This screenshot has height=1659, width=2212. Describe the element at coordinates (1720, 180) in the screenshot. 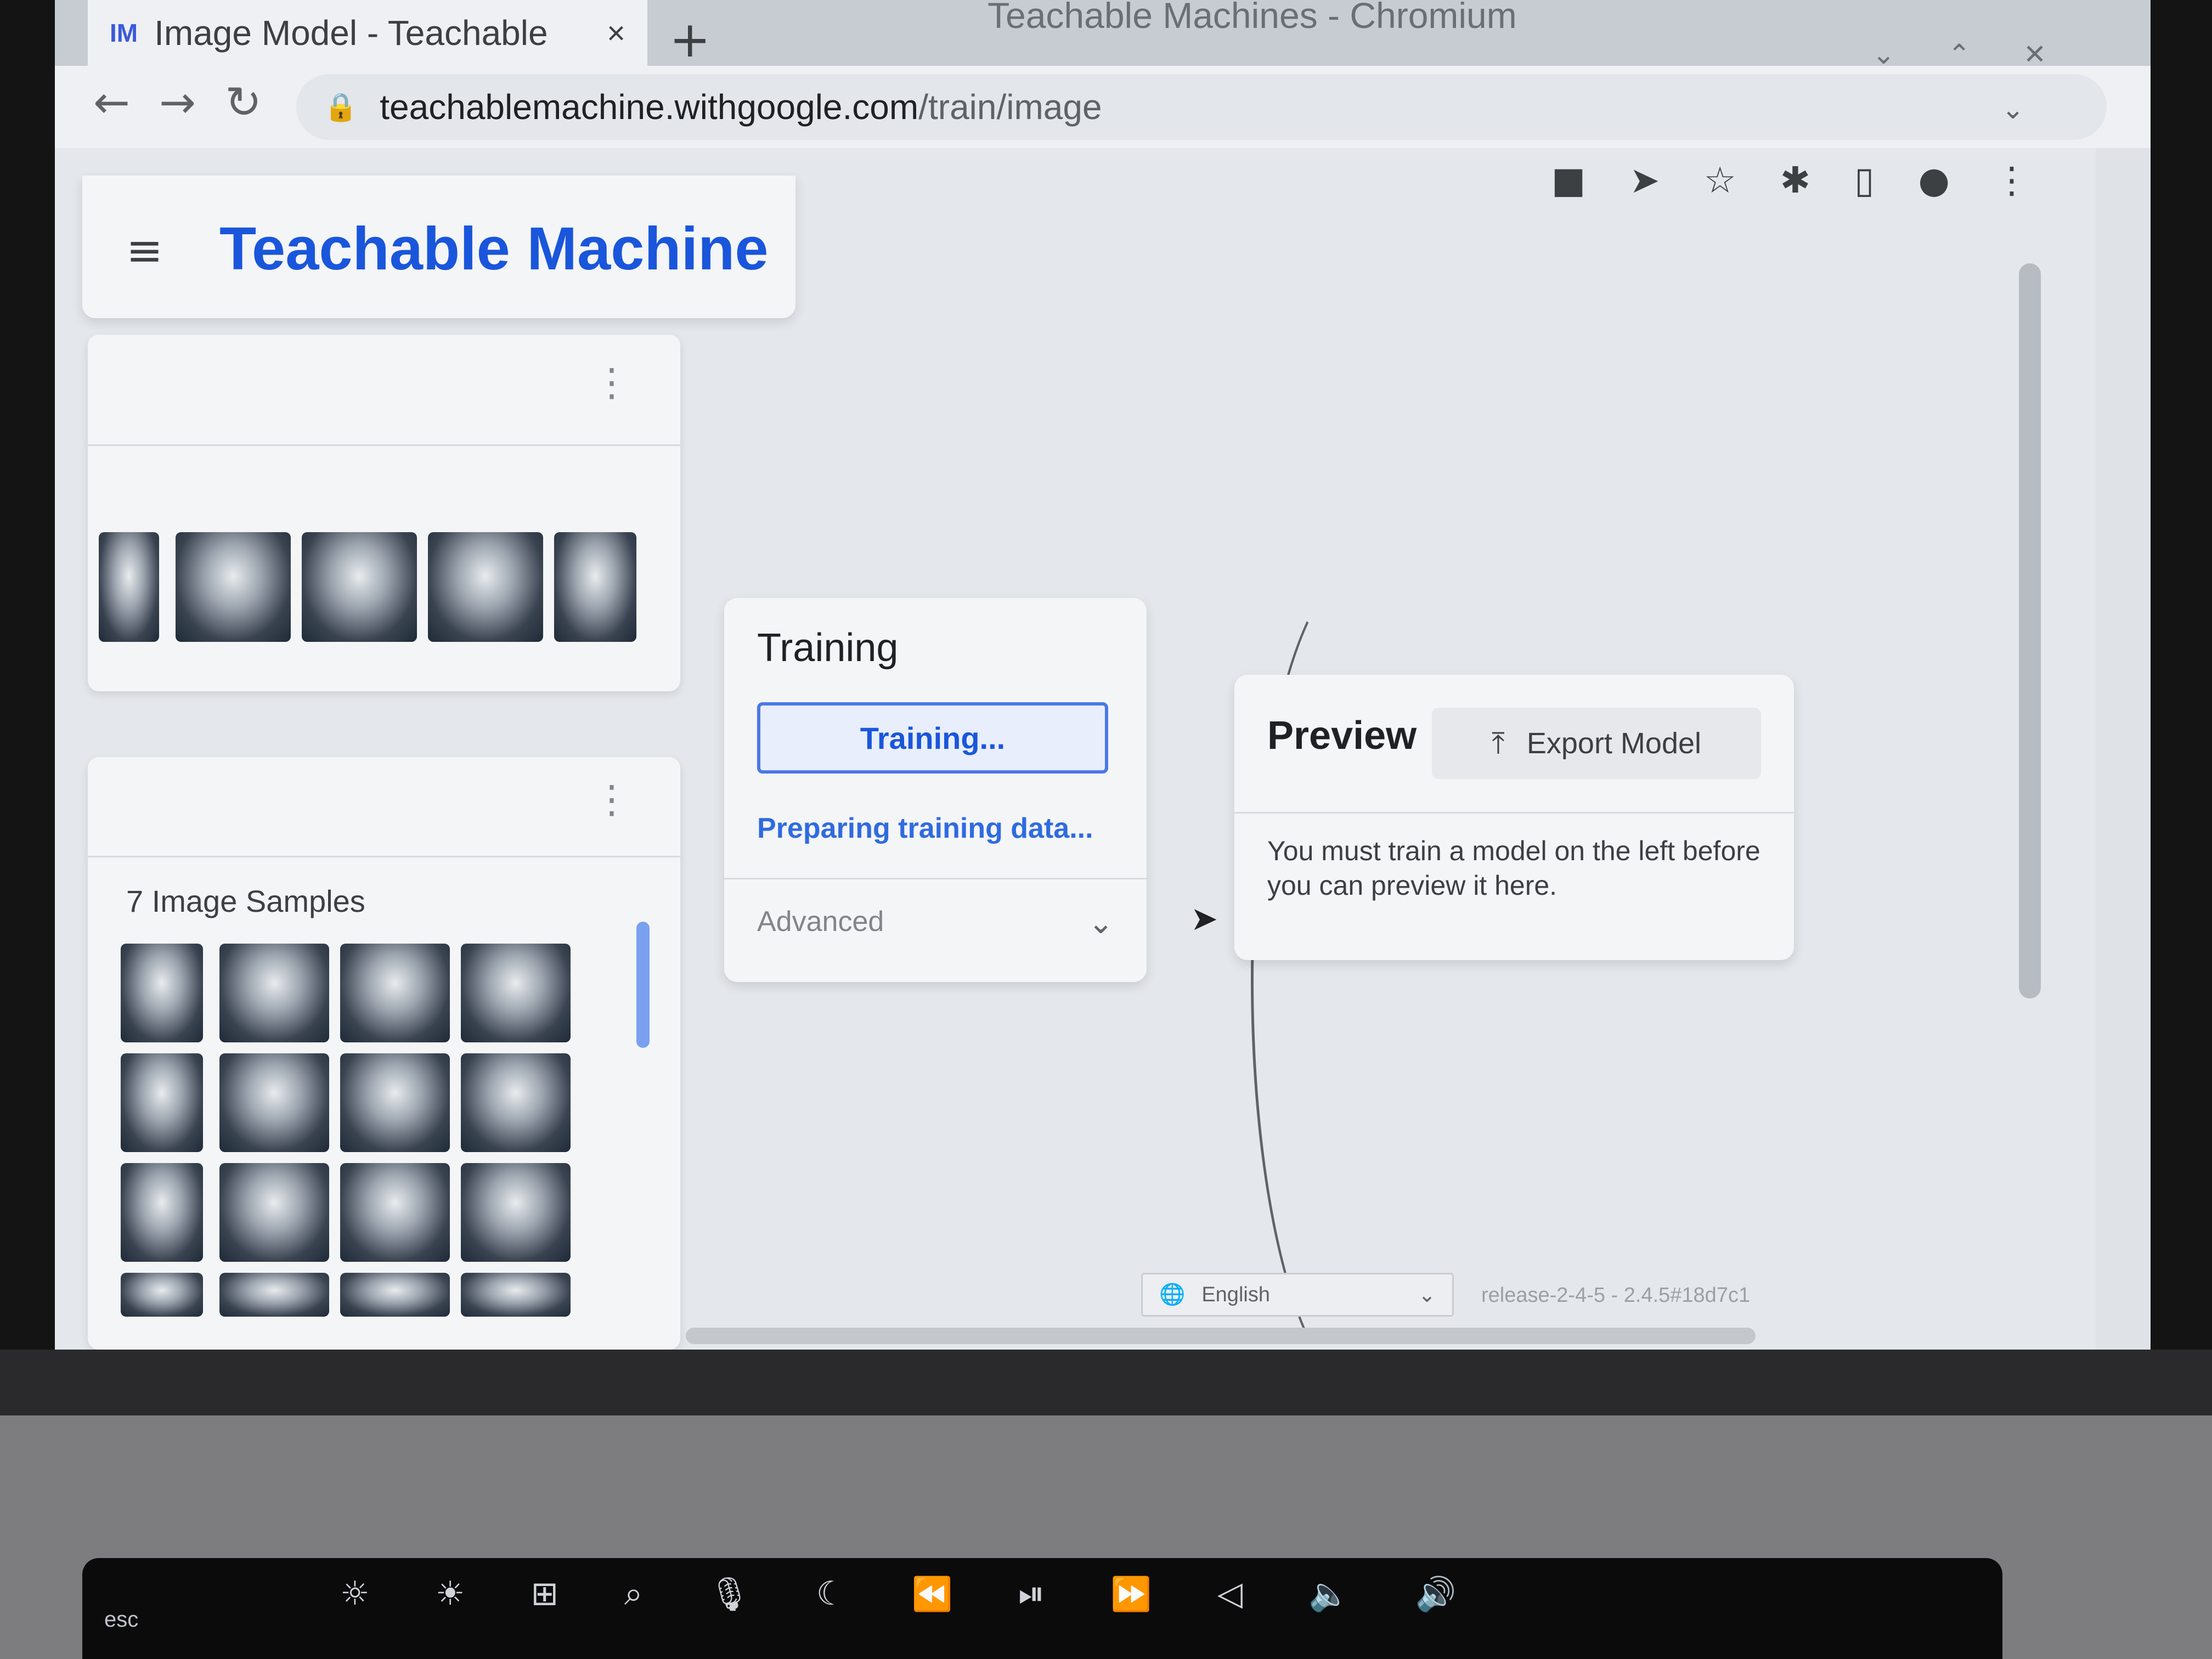

I see `star-icon: ☆` at that location.